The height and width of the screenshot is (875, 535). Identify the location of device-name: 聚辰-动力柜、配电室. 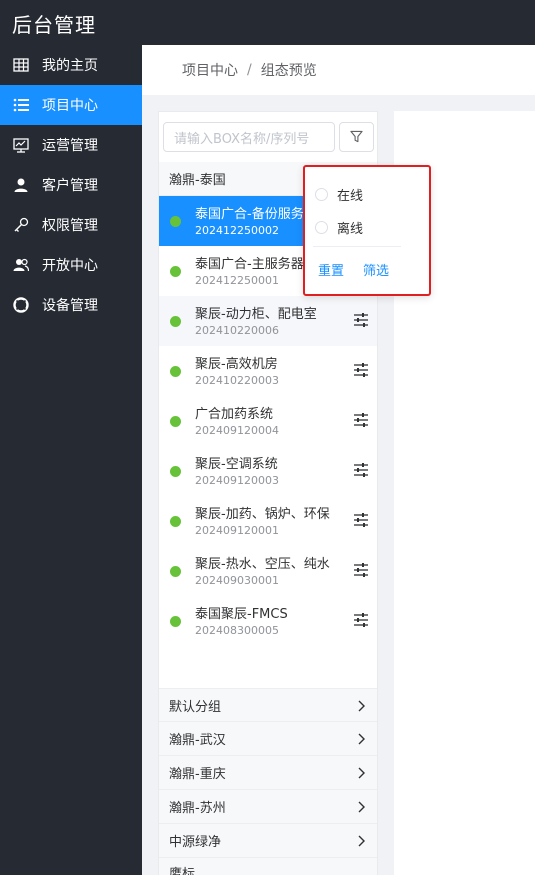
(256, 314).